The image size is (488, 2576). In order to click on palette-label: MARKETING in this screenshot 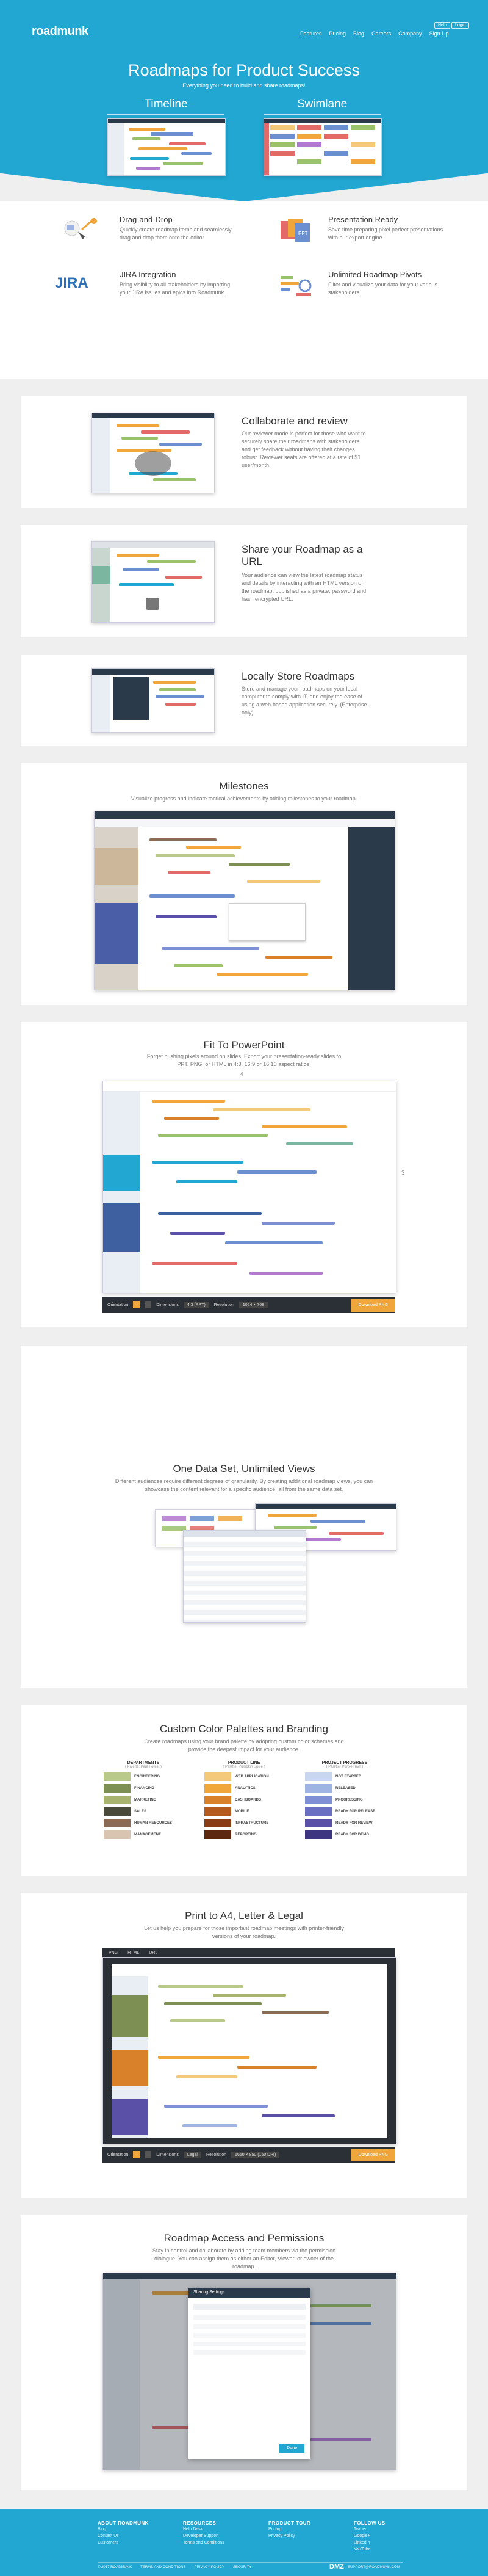, I will do `click(145, 1800)`.